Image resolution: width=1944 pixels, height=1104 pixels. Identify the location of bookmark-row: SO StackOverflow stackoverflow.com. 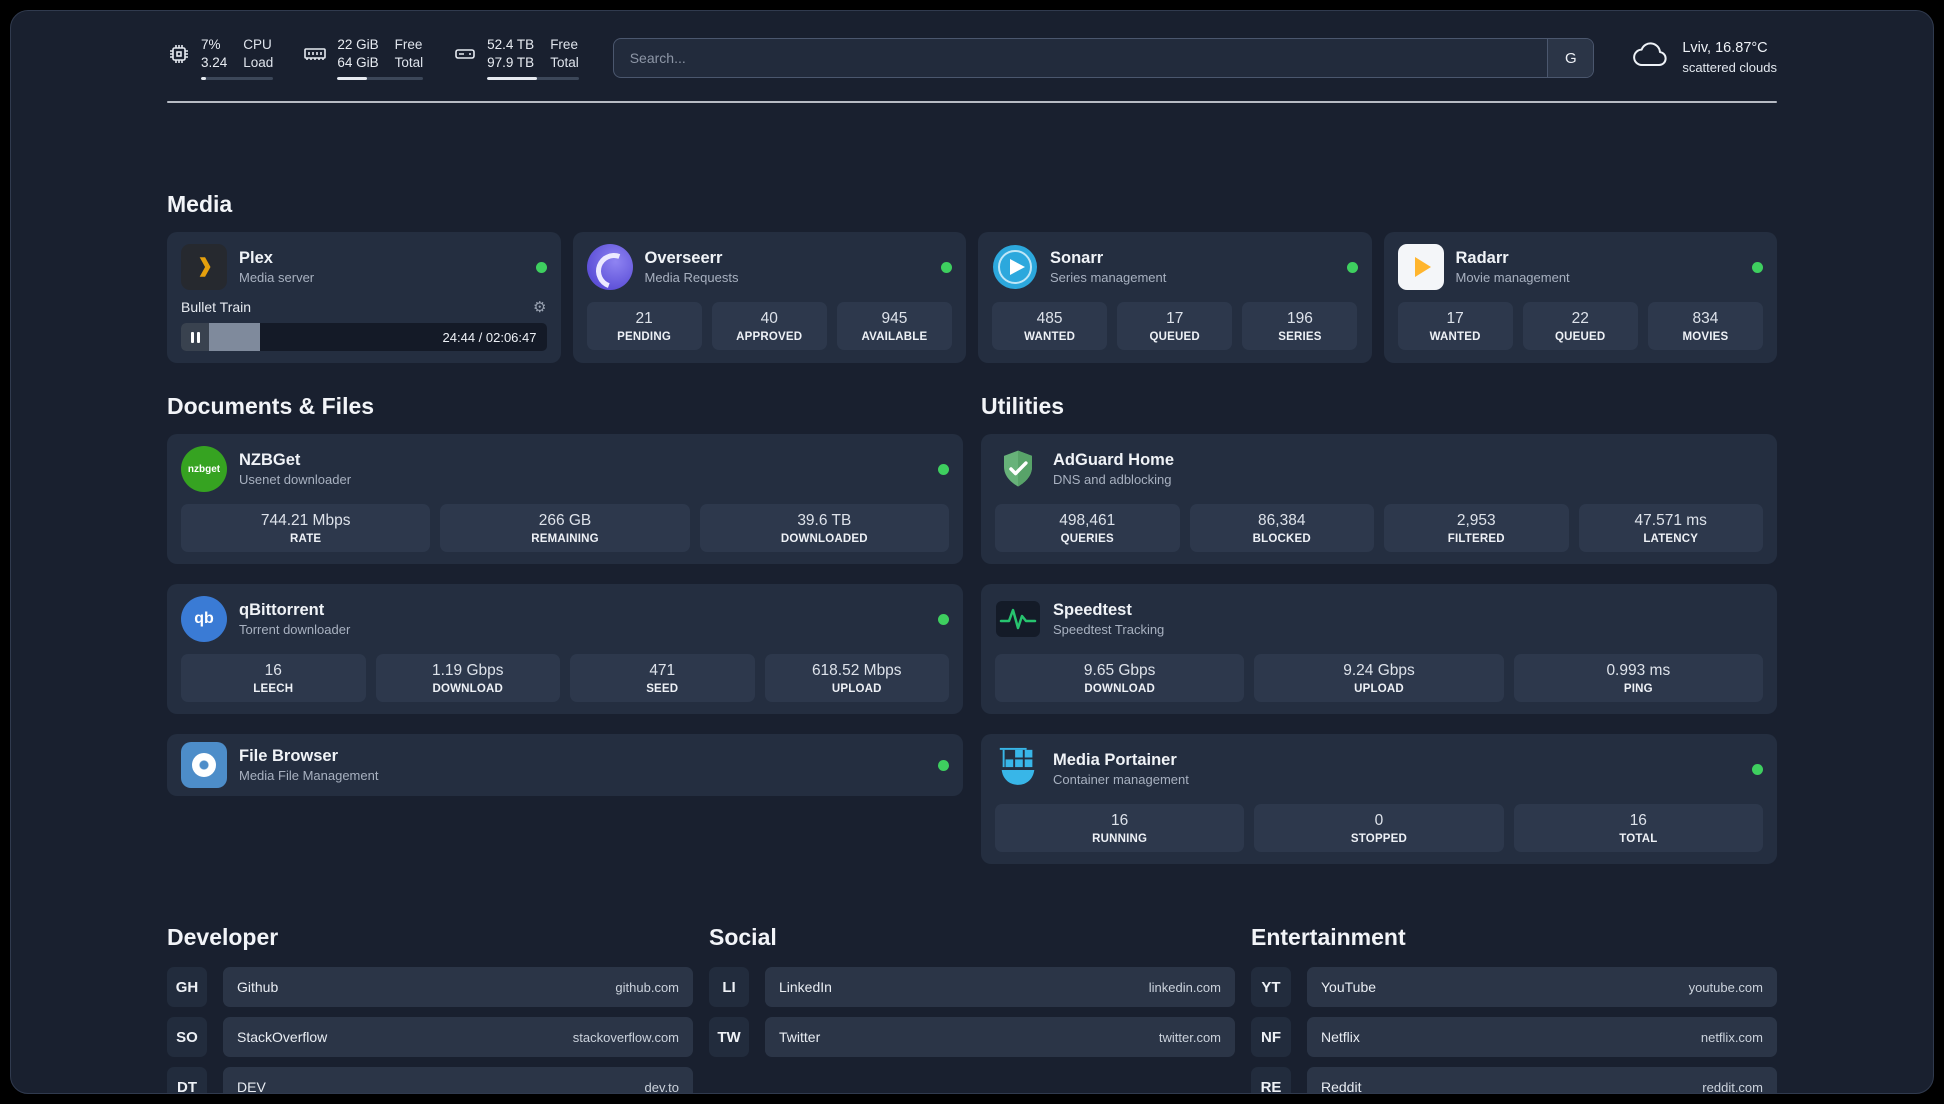
(430, 1037).